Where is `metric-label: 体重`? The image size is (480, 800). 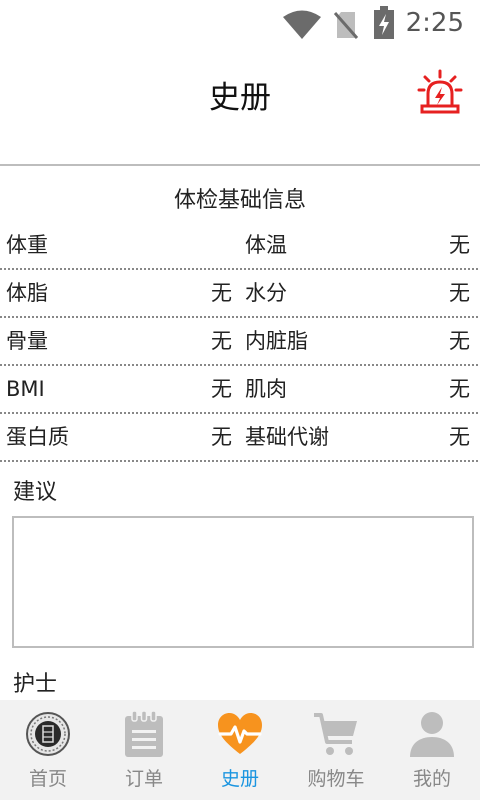
metric-label: 体重 is located at coordinates (27, 245).